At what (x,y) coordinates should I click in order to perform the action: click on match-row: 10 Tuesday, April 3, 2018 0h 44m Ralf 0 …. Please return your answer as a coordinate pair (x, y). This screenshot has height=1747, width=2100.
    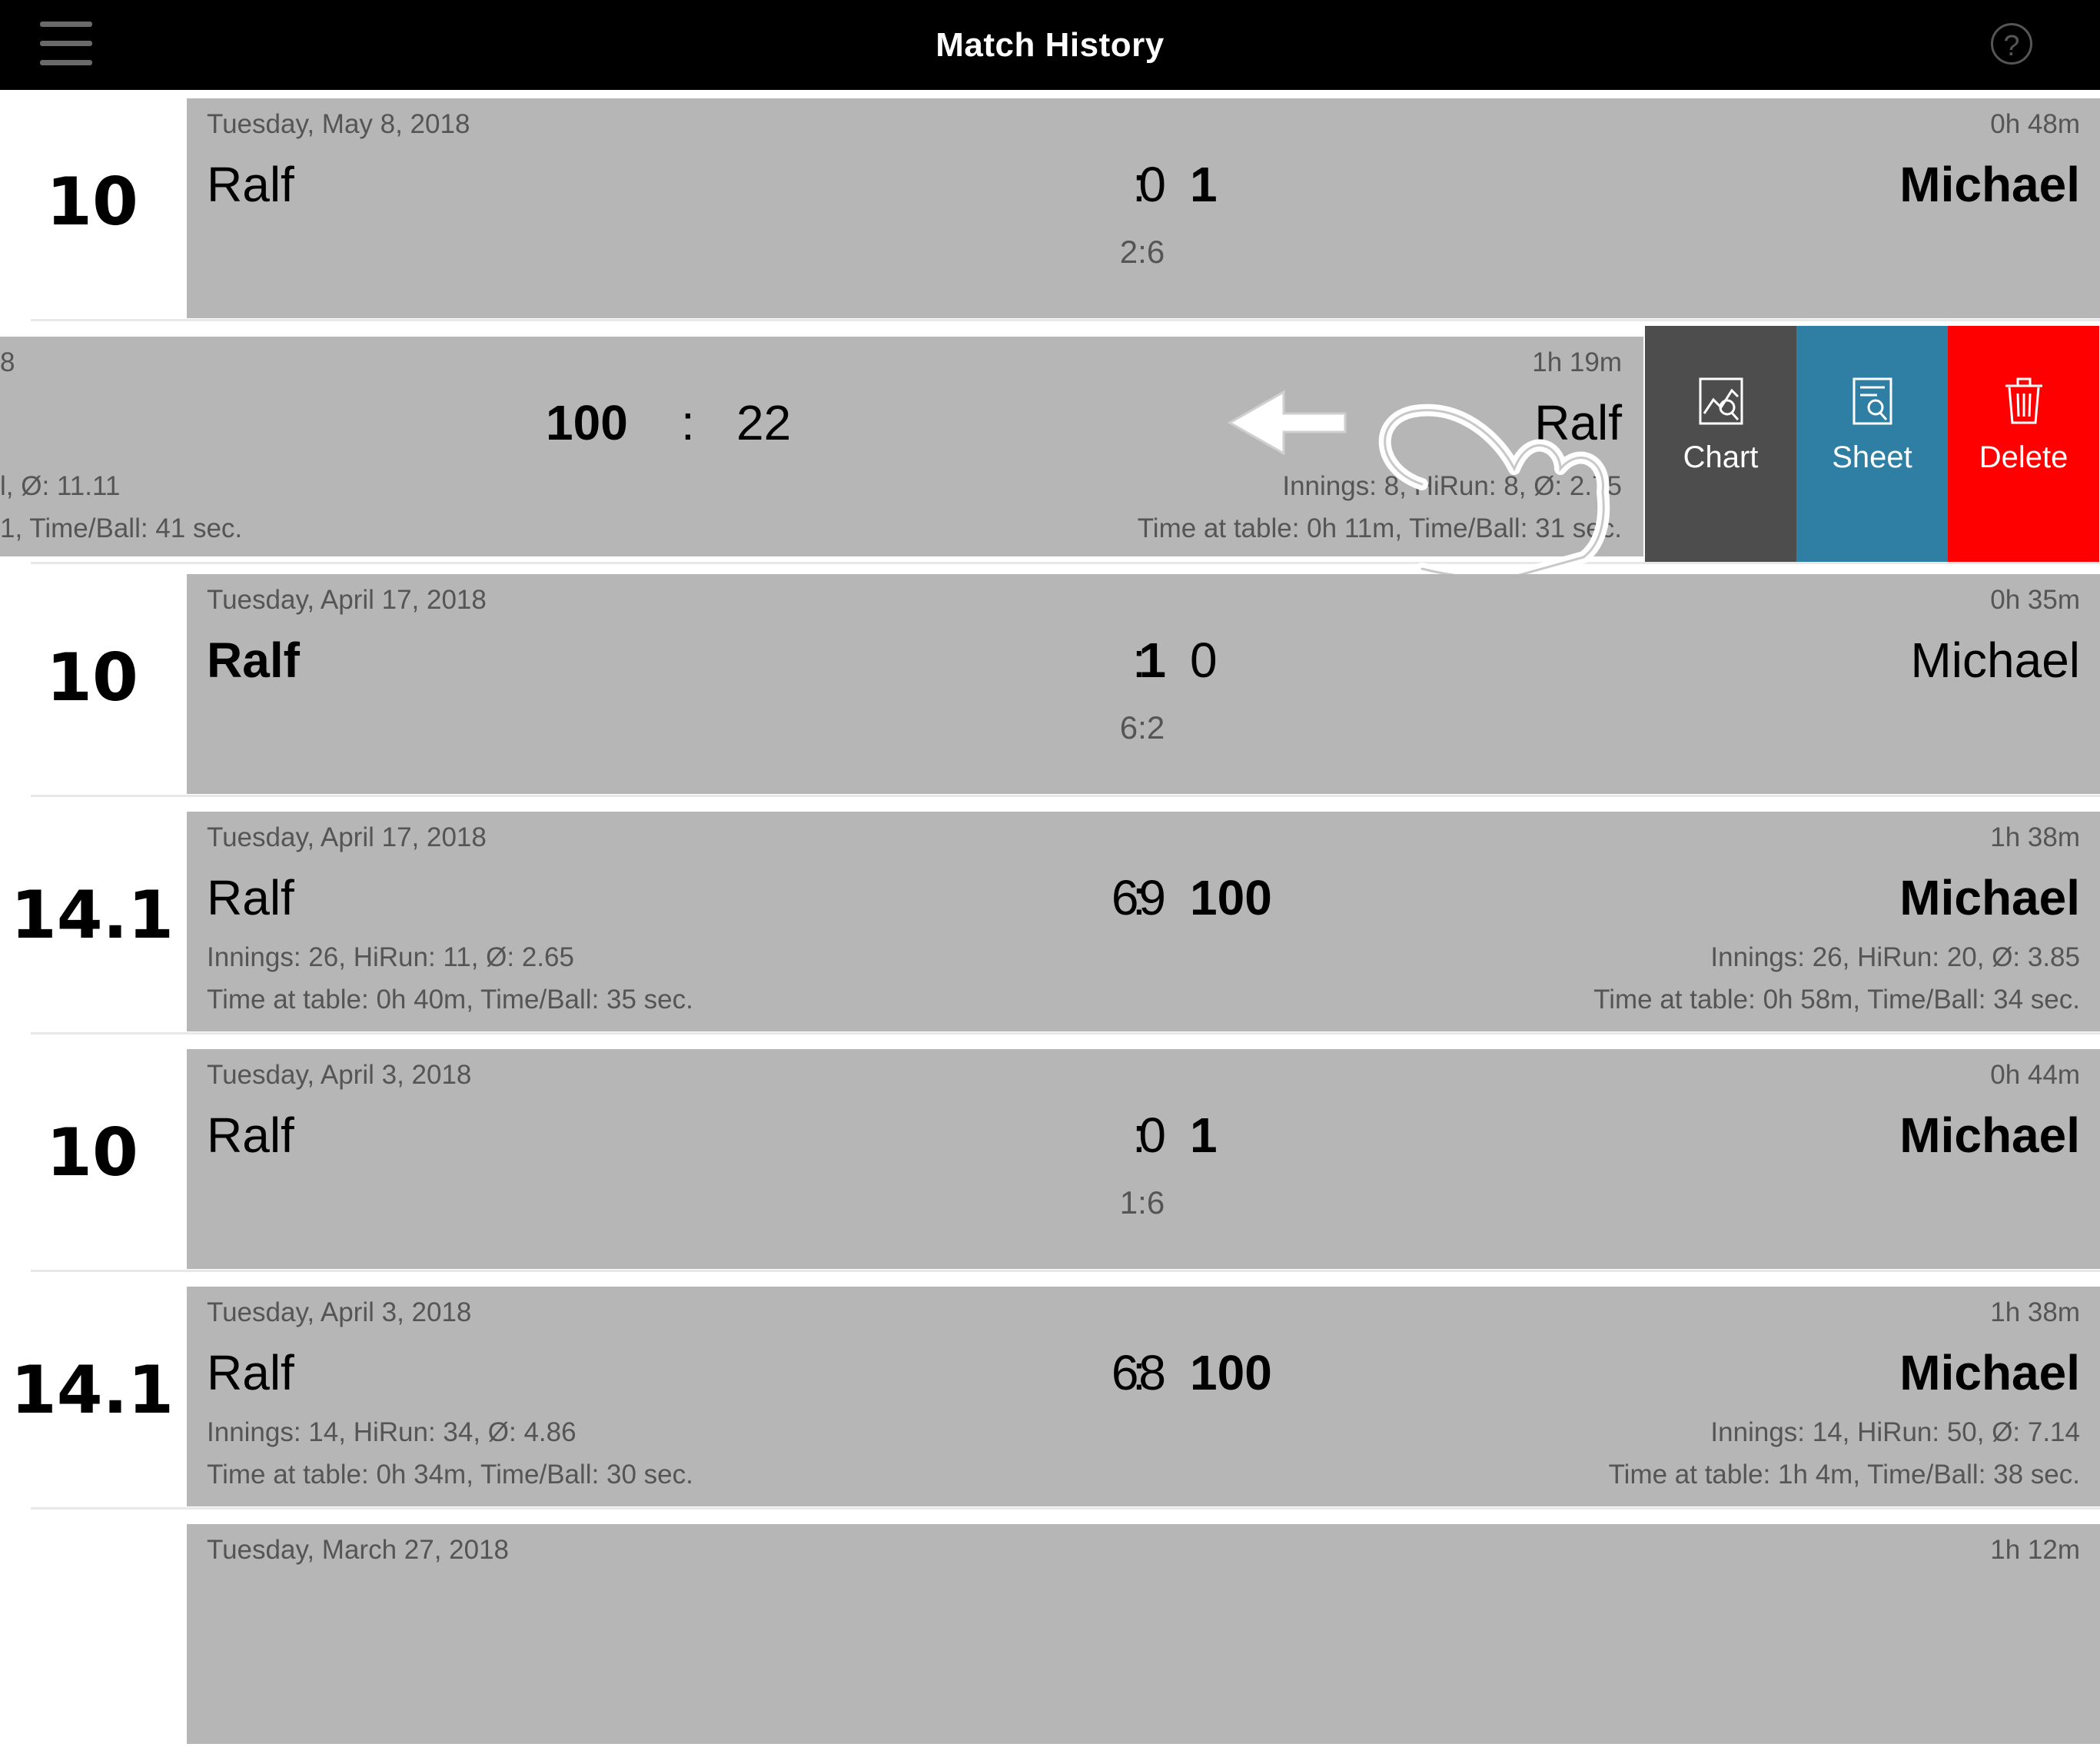
    Looking at the image, I should click on (1050, 1156).